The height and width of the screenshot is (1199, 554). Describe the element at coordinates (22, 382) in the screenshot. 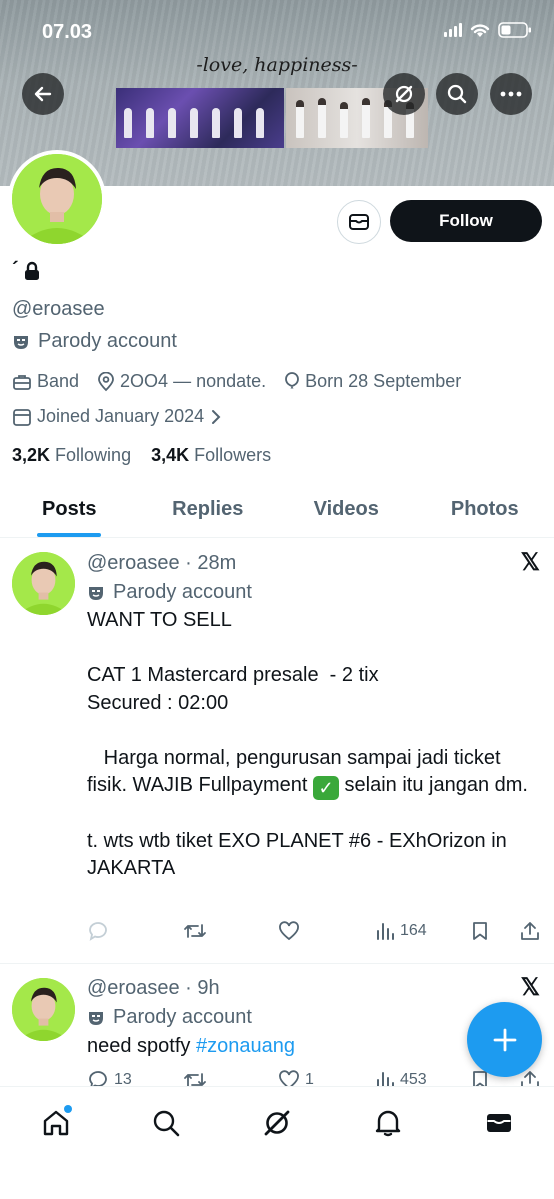

I see `briefcase-icon` at that location.